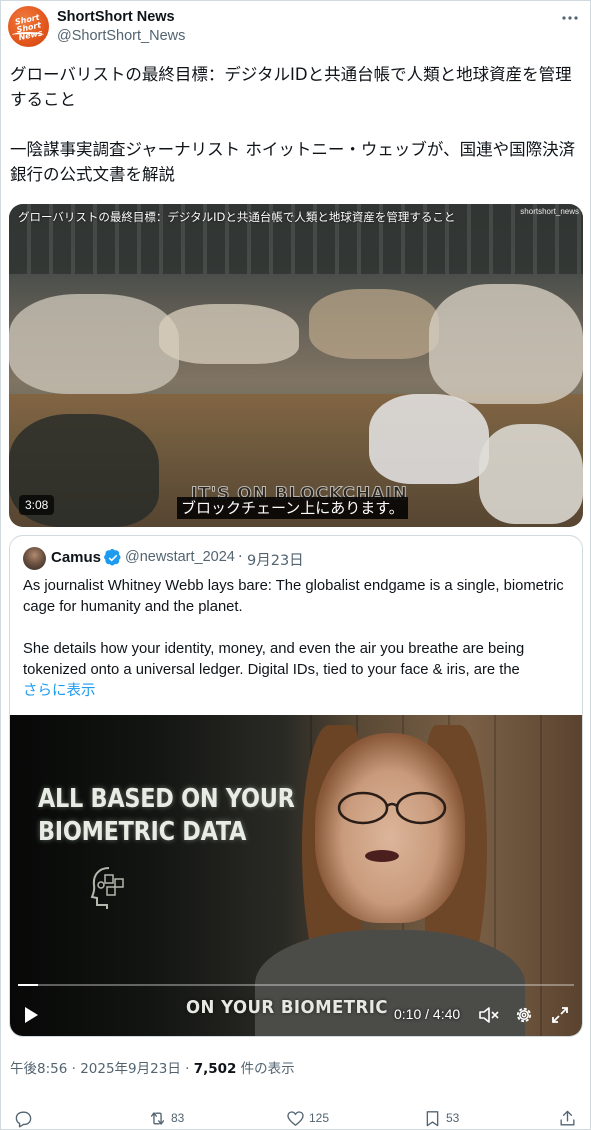 The image size is (591, 1130). Describe the element at coordinates (524, 1015) in the screenshot. I see `settings-icon` at that location.